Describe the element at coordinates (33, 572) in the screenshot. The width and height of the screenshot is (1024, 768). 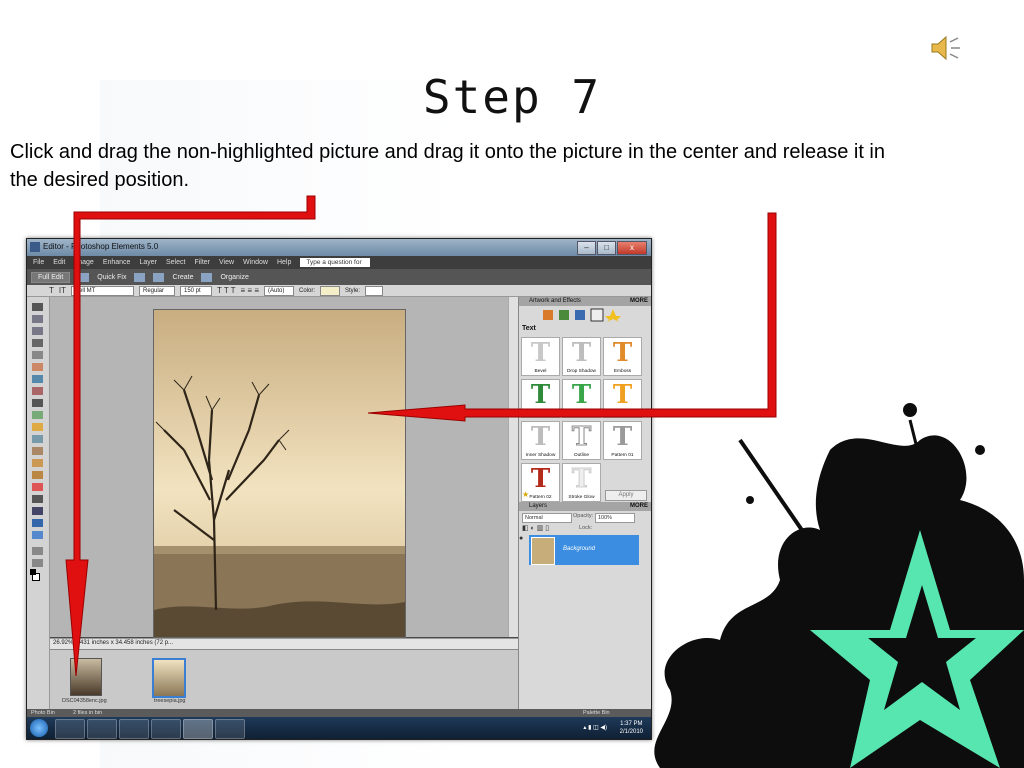
I see `foreground-color-swatch` at that location.